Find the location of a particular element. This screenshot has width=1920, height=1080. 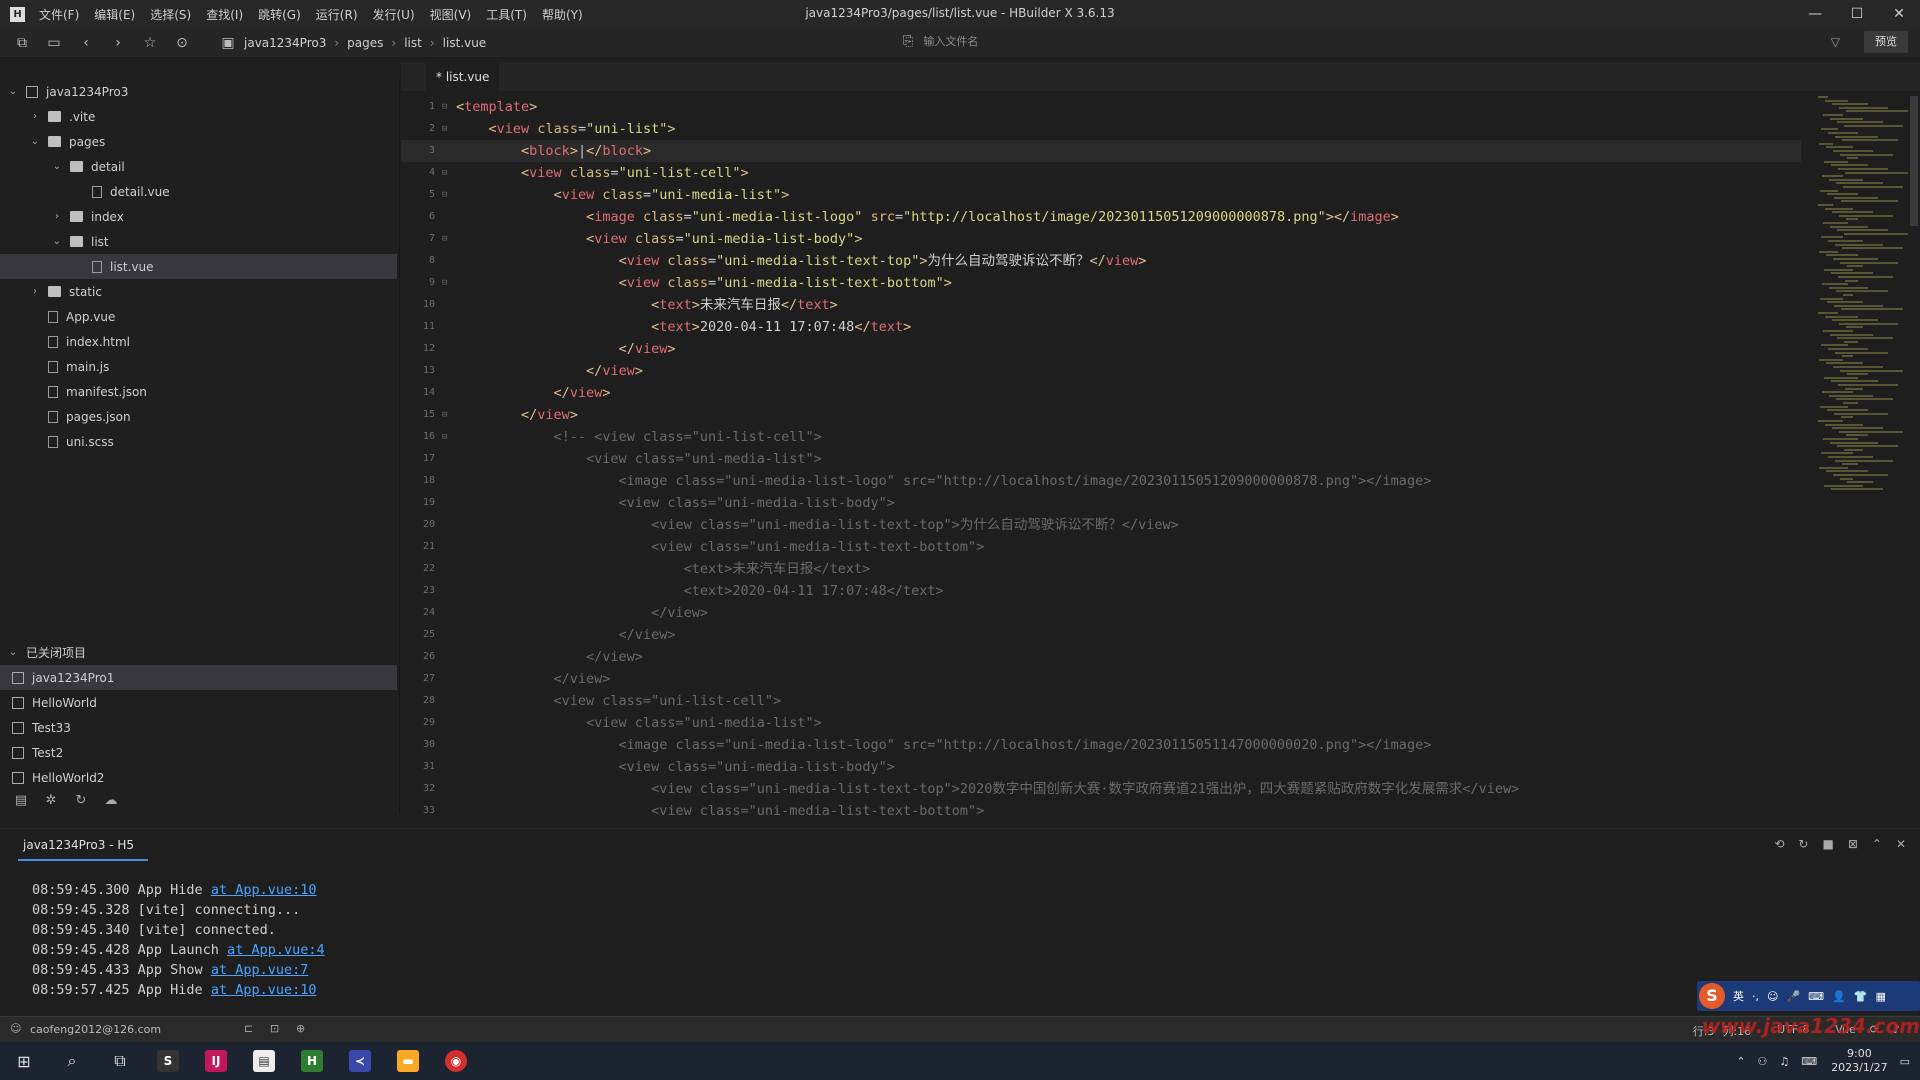

user-icon: ☺ is located at coordinates (15, 1028).